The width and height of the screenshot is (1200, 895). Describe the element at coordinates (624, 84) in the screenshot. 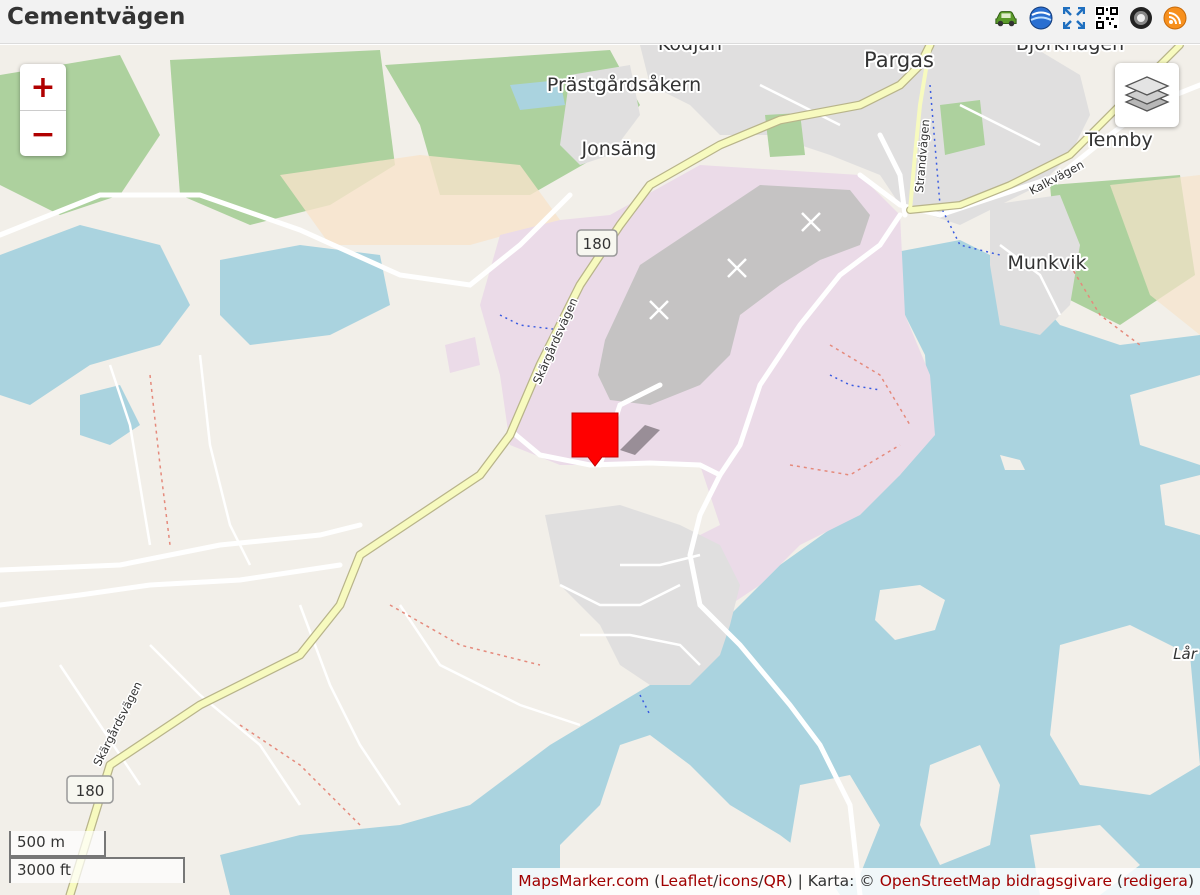

I see `place-label-prastgardsakern: Prästgårdsåkern` at that location.